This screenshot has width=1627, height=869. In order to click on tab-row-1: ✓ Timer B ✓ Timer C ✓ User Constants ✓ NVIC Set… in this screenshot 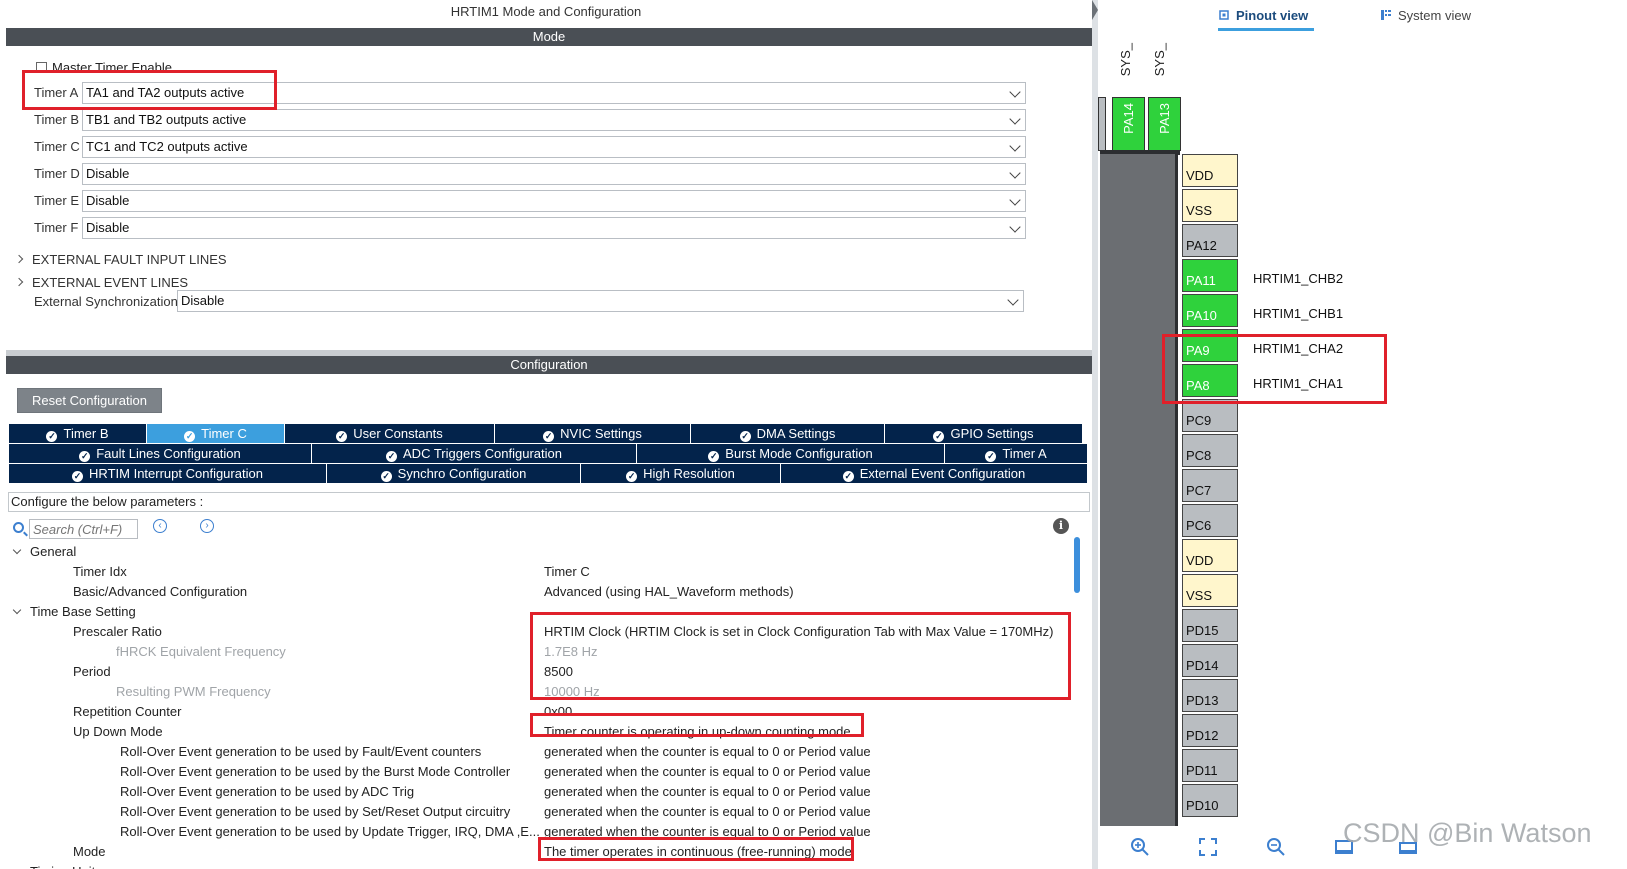, I will do `click(549, 433)`.